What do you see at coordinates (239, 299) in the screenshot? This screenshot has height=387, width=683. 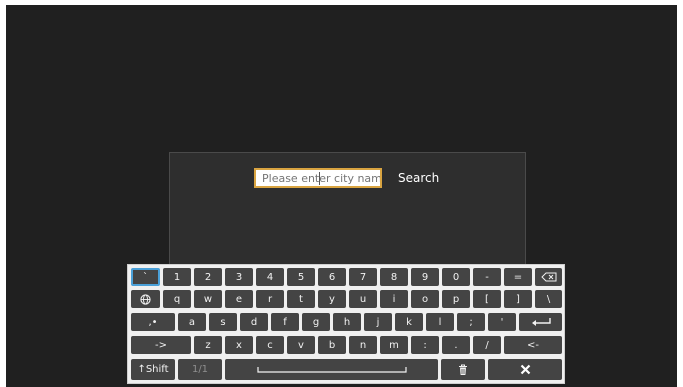 I see `key-e: e` at bounding box center [239, 299].